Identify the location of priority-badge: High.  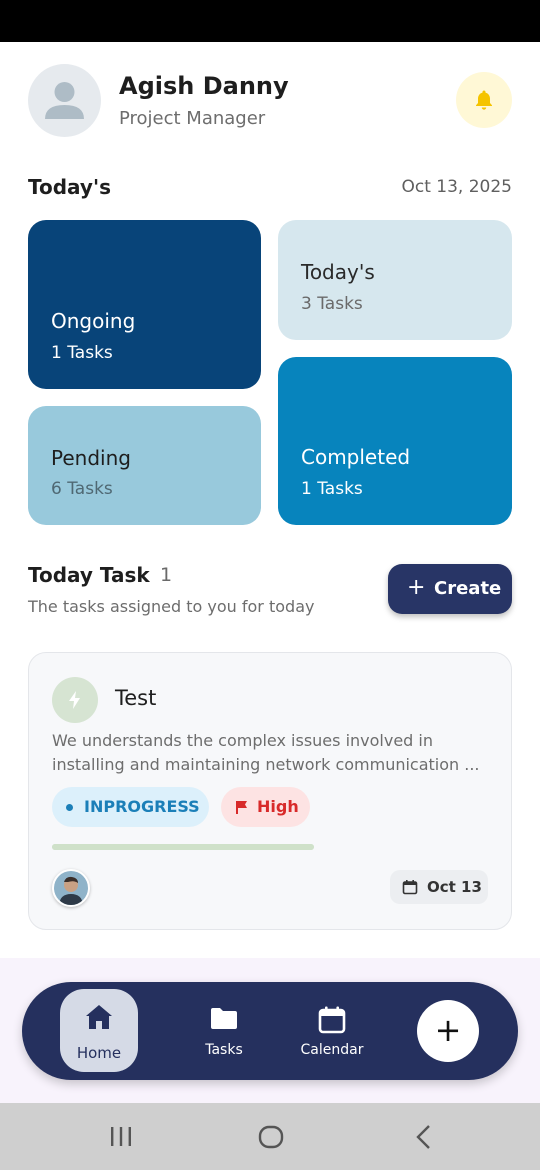
(265, 807).